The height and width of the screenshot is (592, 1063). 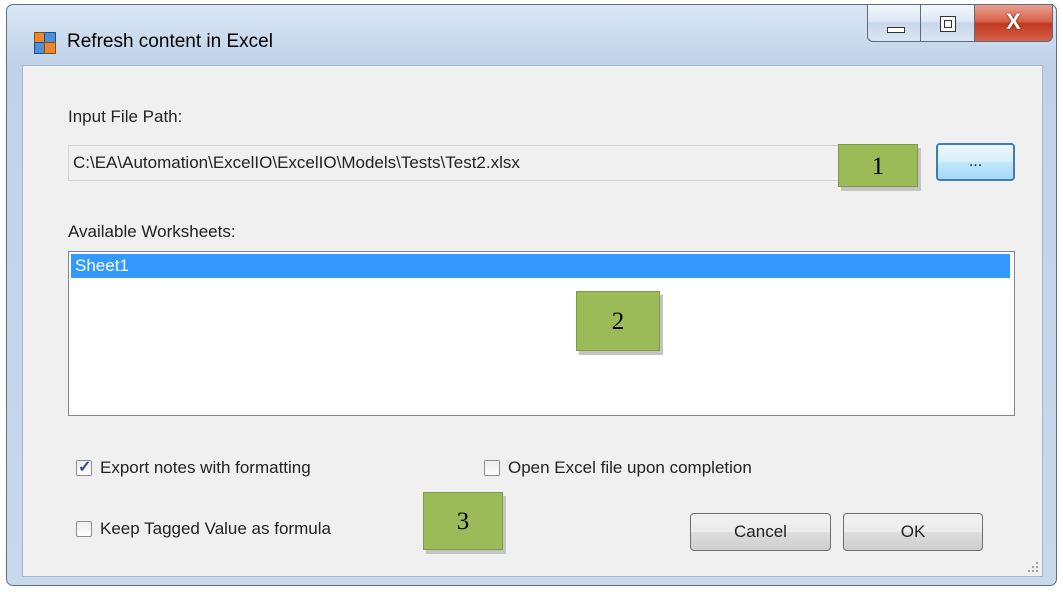 I want to click on keep-tagged-value-checkbox, so click(x=84, y=529).